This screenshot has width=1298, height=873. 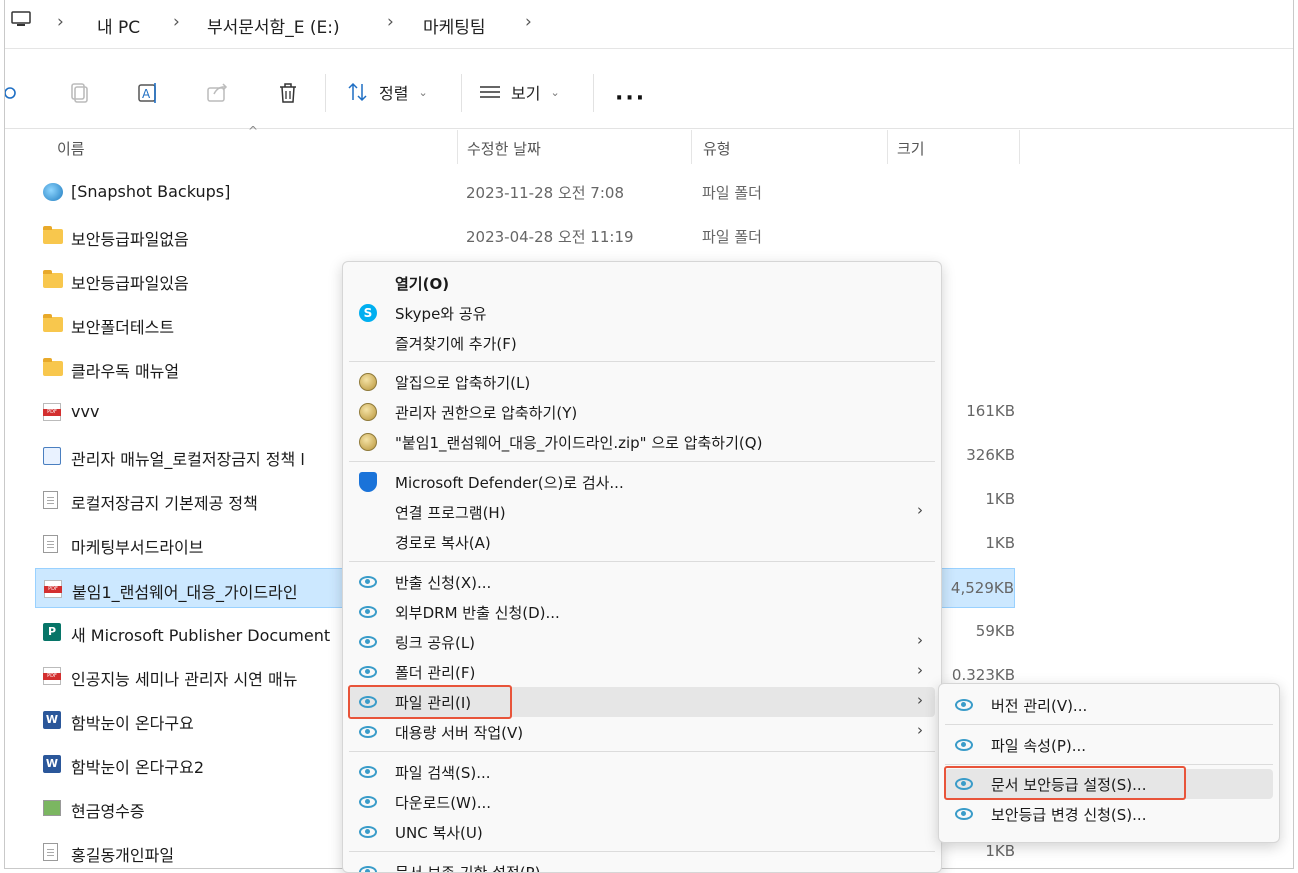 I want to click on file-size: 1KB, so click(x=1000, y=851).